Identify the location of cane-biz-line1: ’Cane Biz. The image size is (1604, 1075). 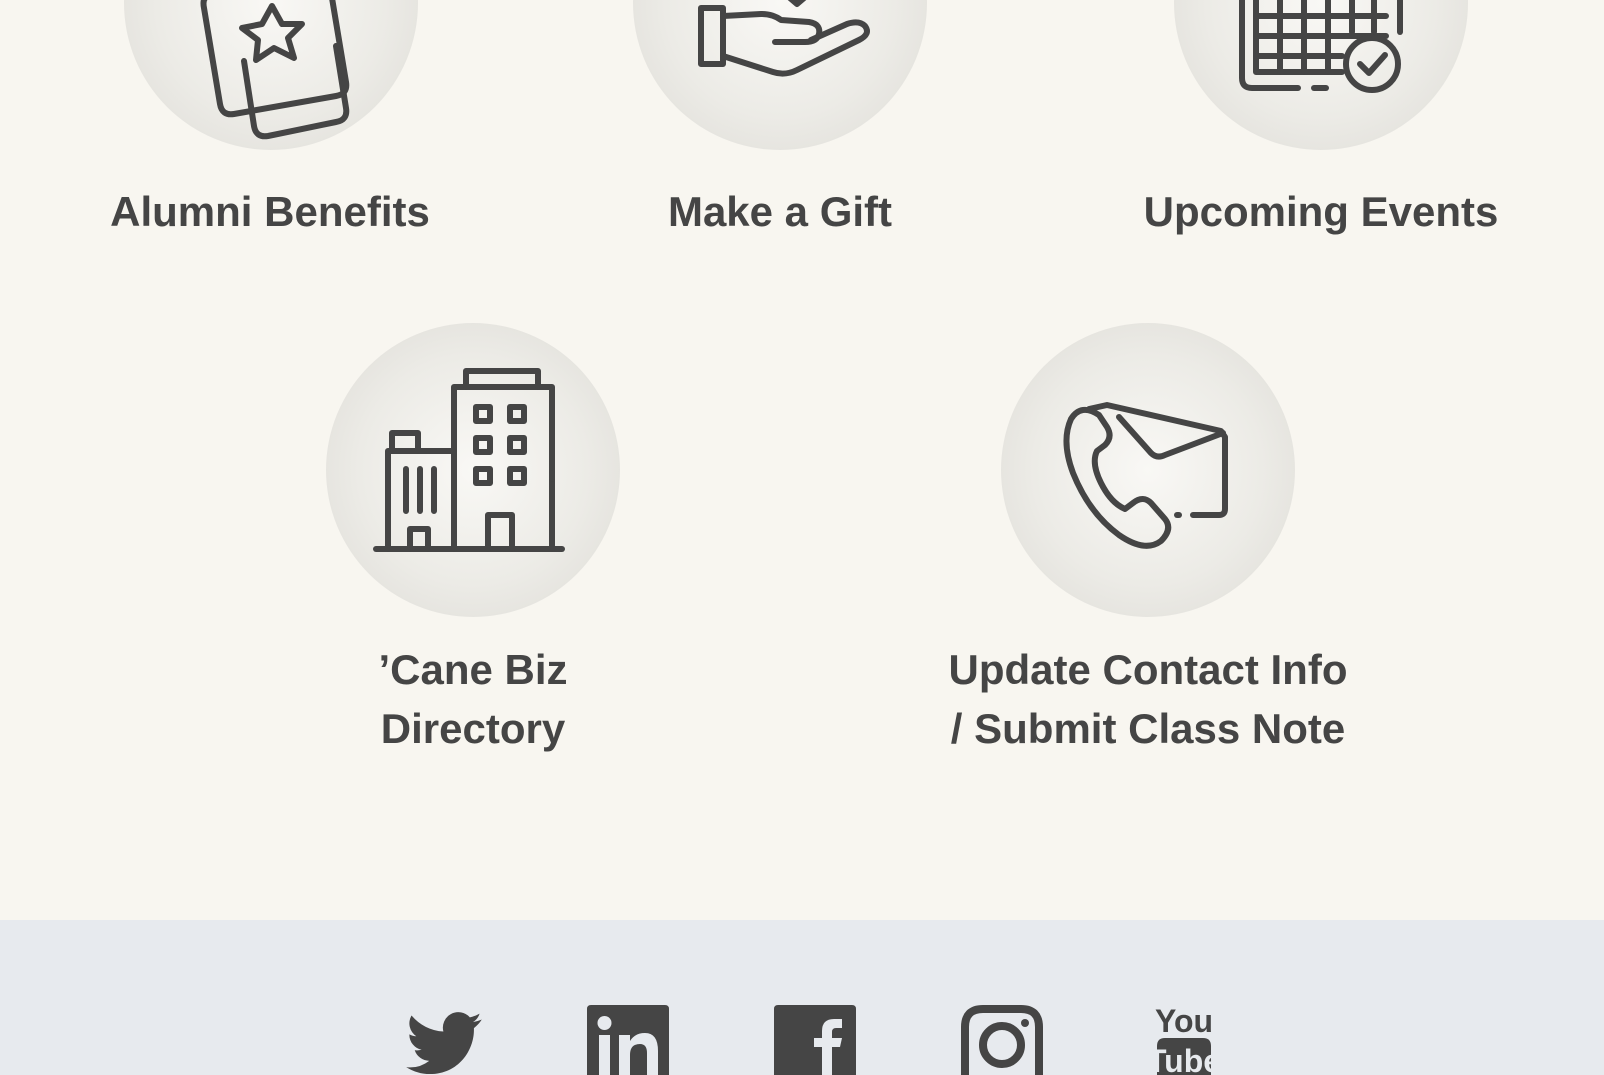
(473, 669).